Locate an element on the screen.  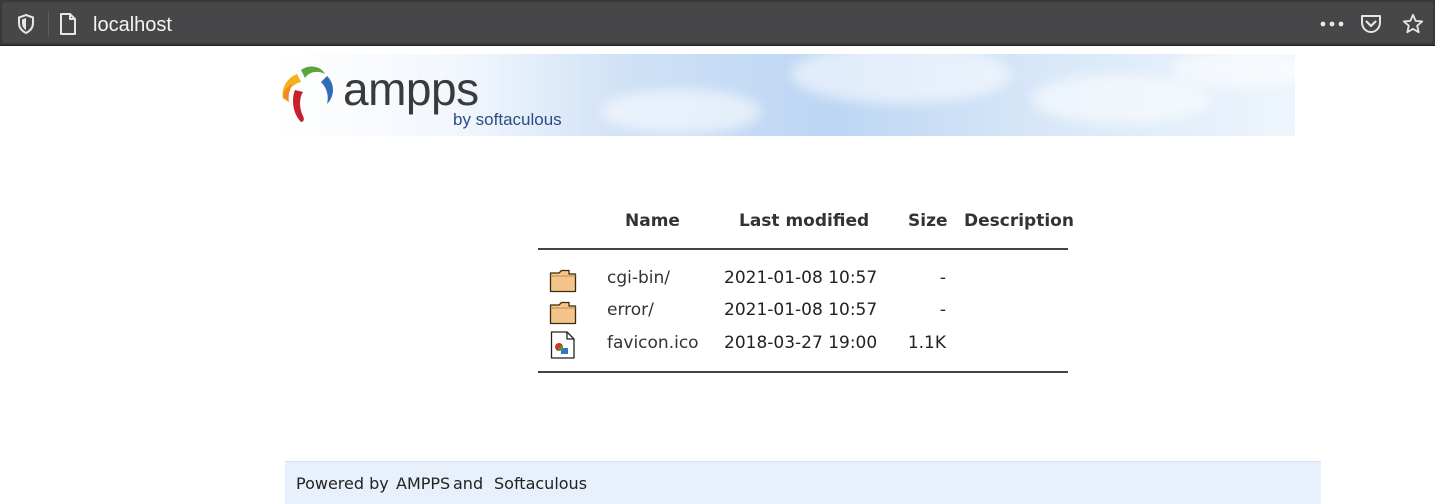
file-name-link: error/ is located at coordinates (630, 310).